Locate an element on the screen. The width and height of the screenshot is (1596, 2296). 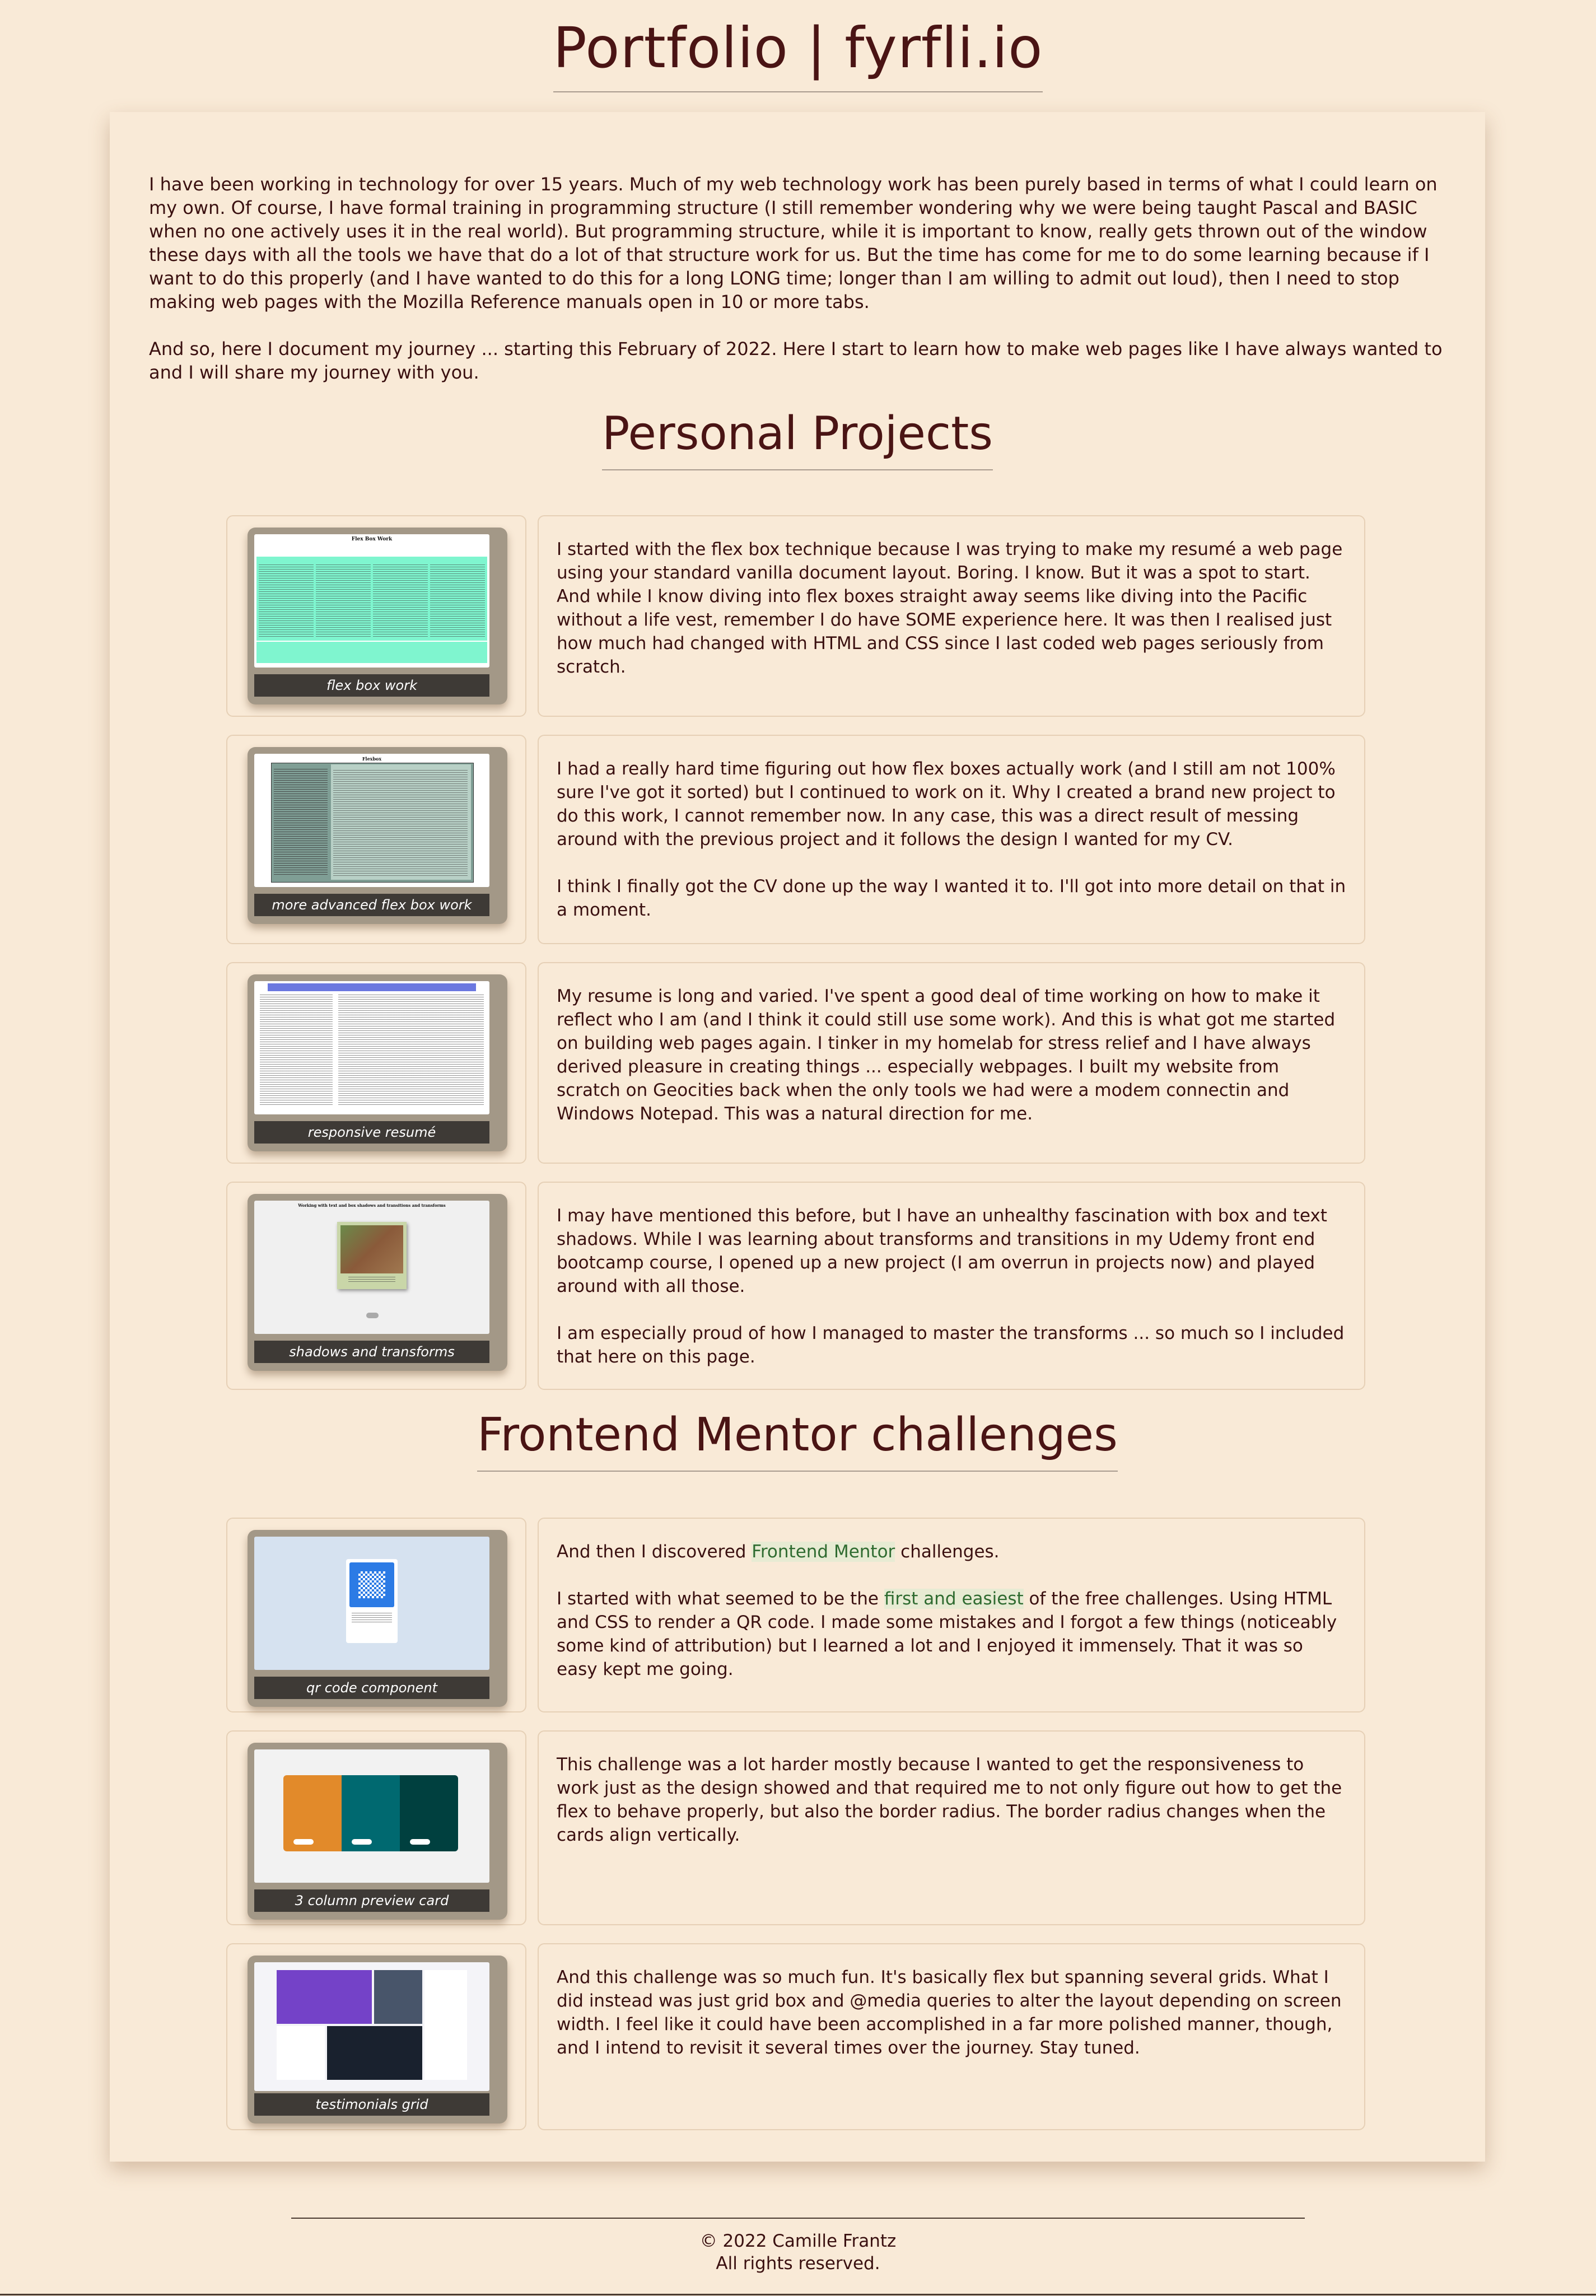
section-heading-frontend-mentor: Frontend Mentor challenges is located at coordinates (798, 1440).